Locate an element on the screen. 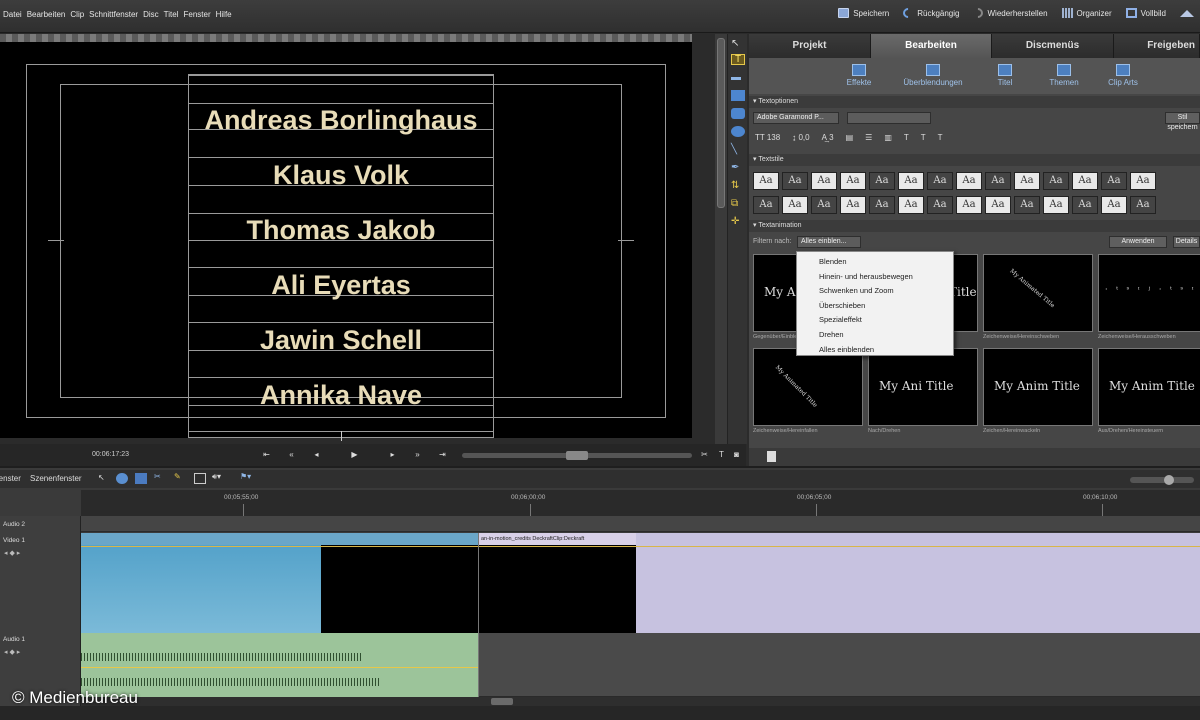 The image size is (1200, 720). dropdown-option-move: Hinein- und herausbewegen is located at coordinates (875, 277).